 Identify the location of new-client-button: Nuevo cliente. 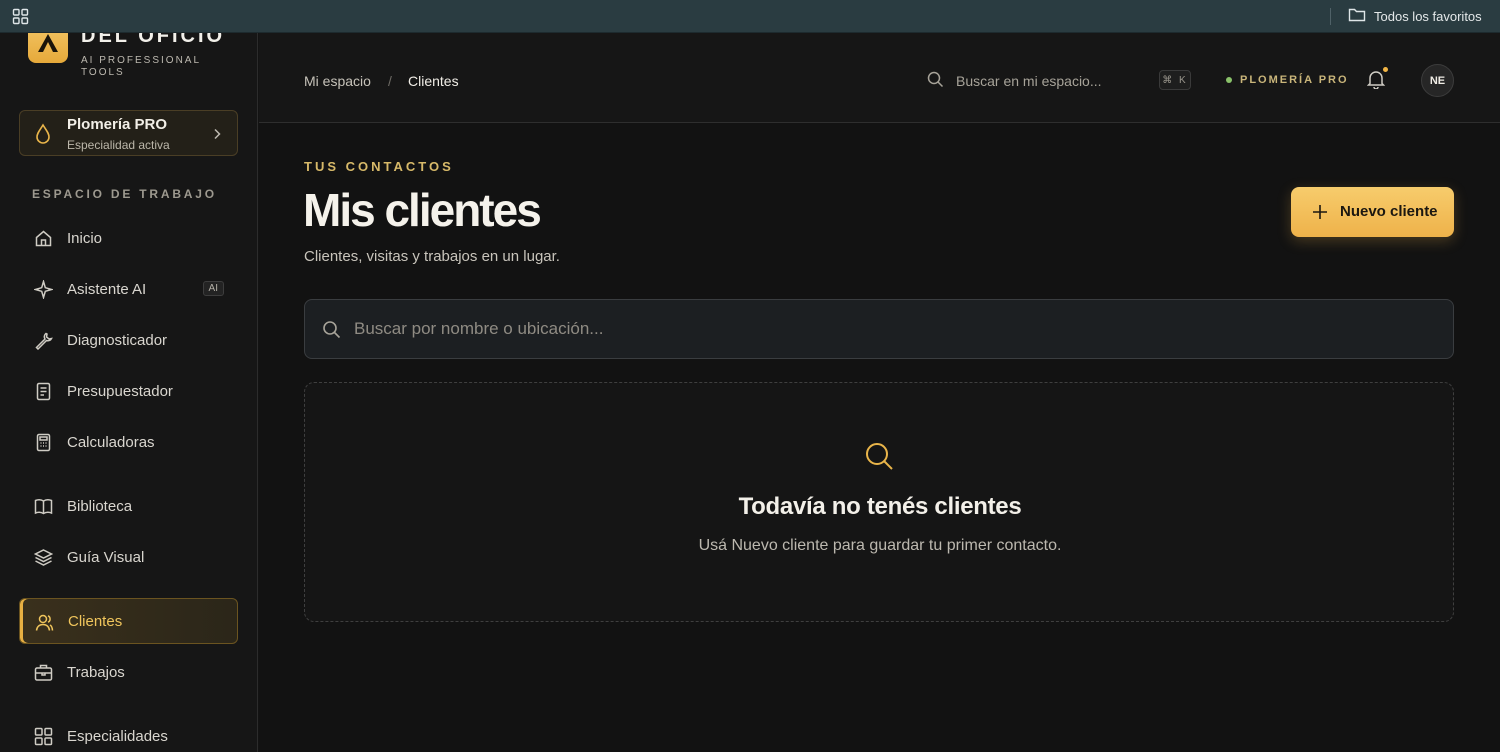
(1372, 212).